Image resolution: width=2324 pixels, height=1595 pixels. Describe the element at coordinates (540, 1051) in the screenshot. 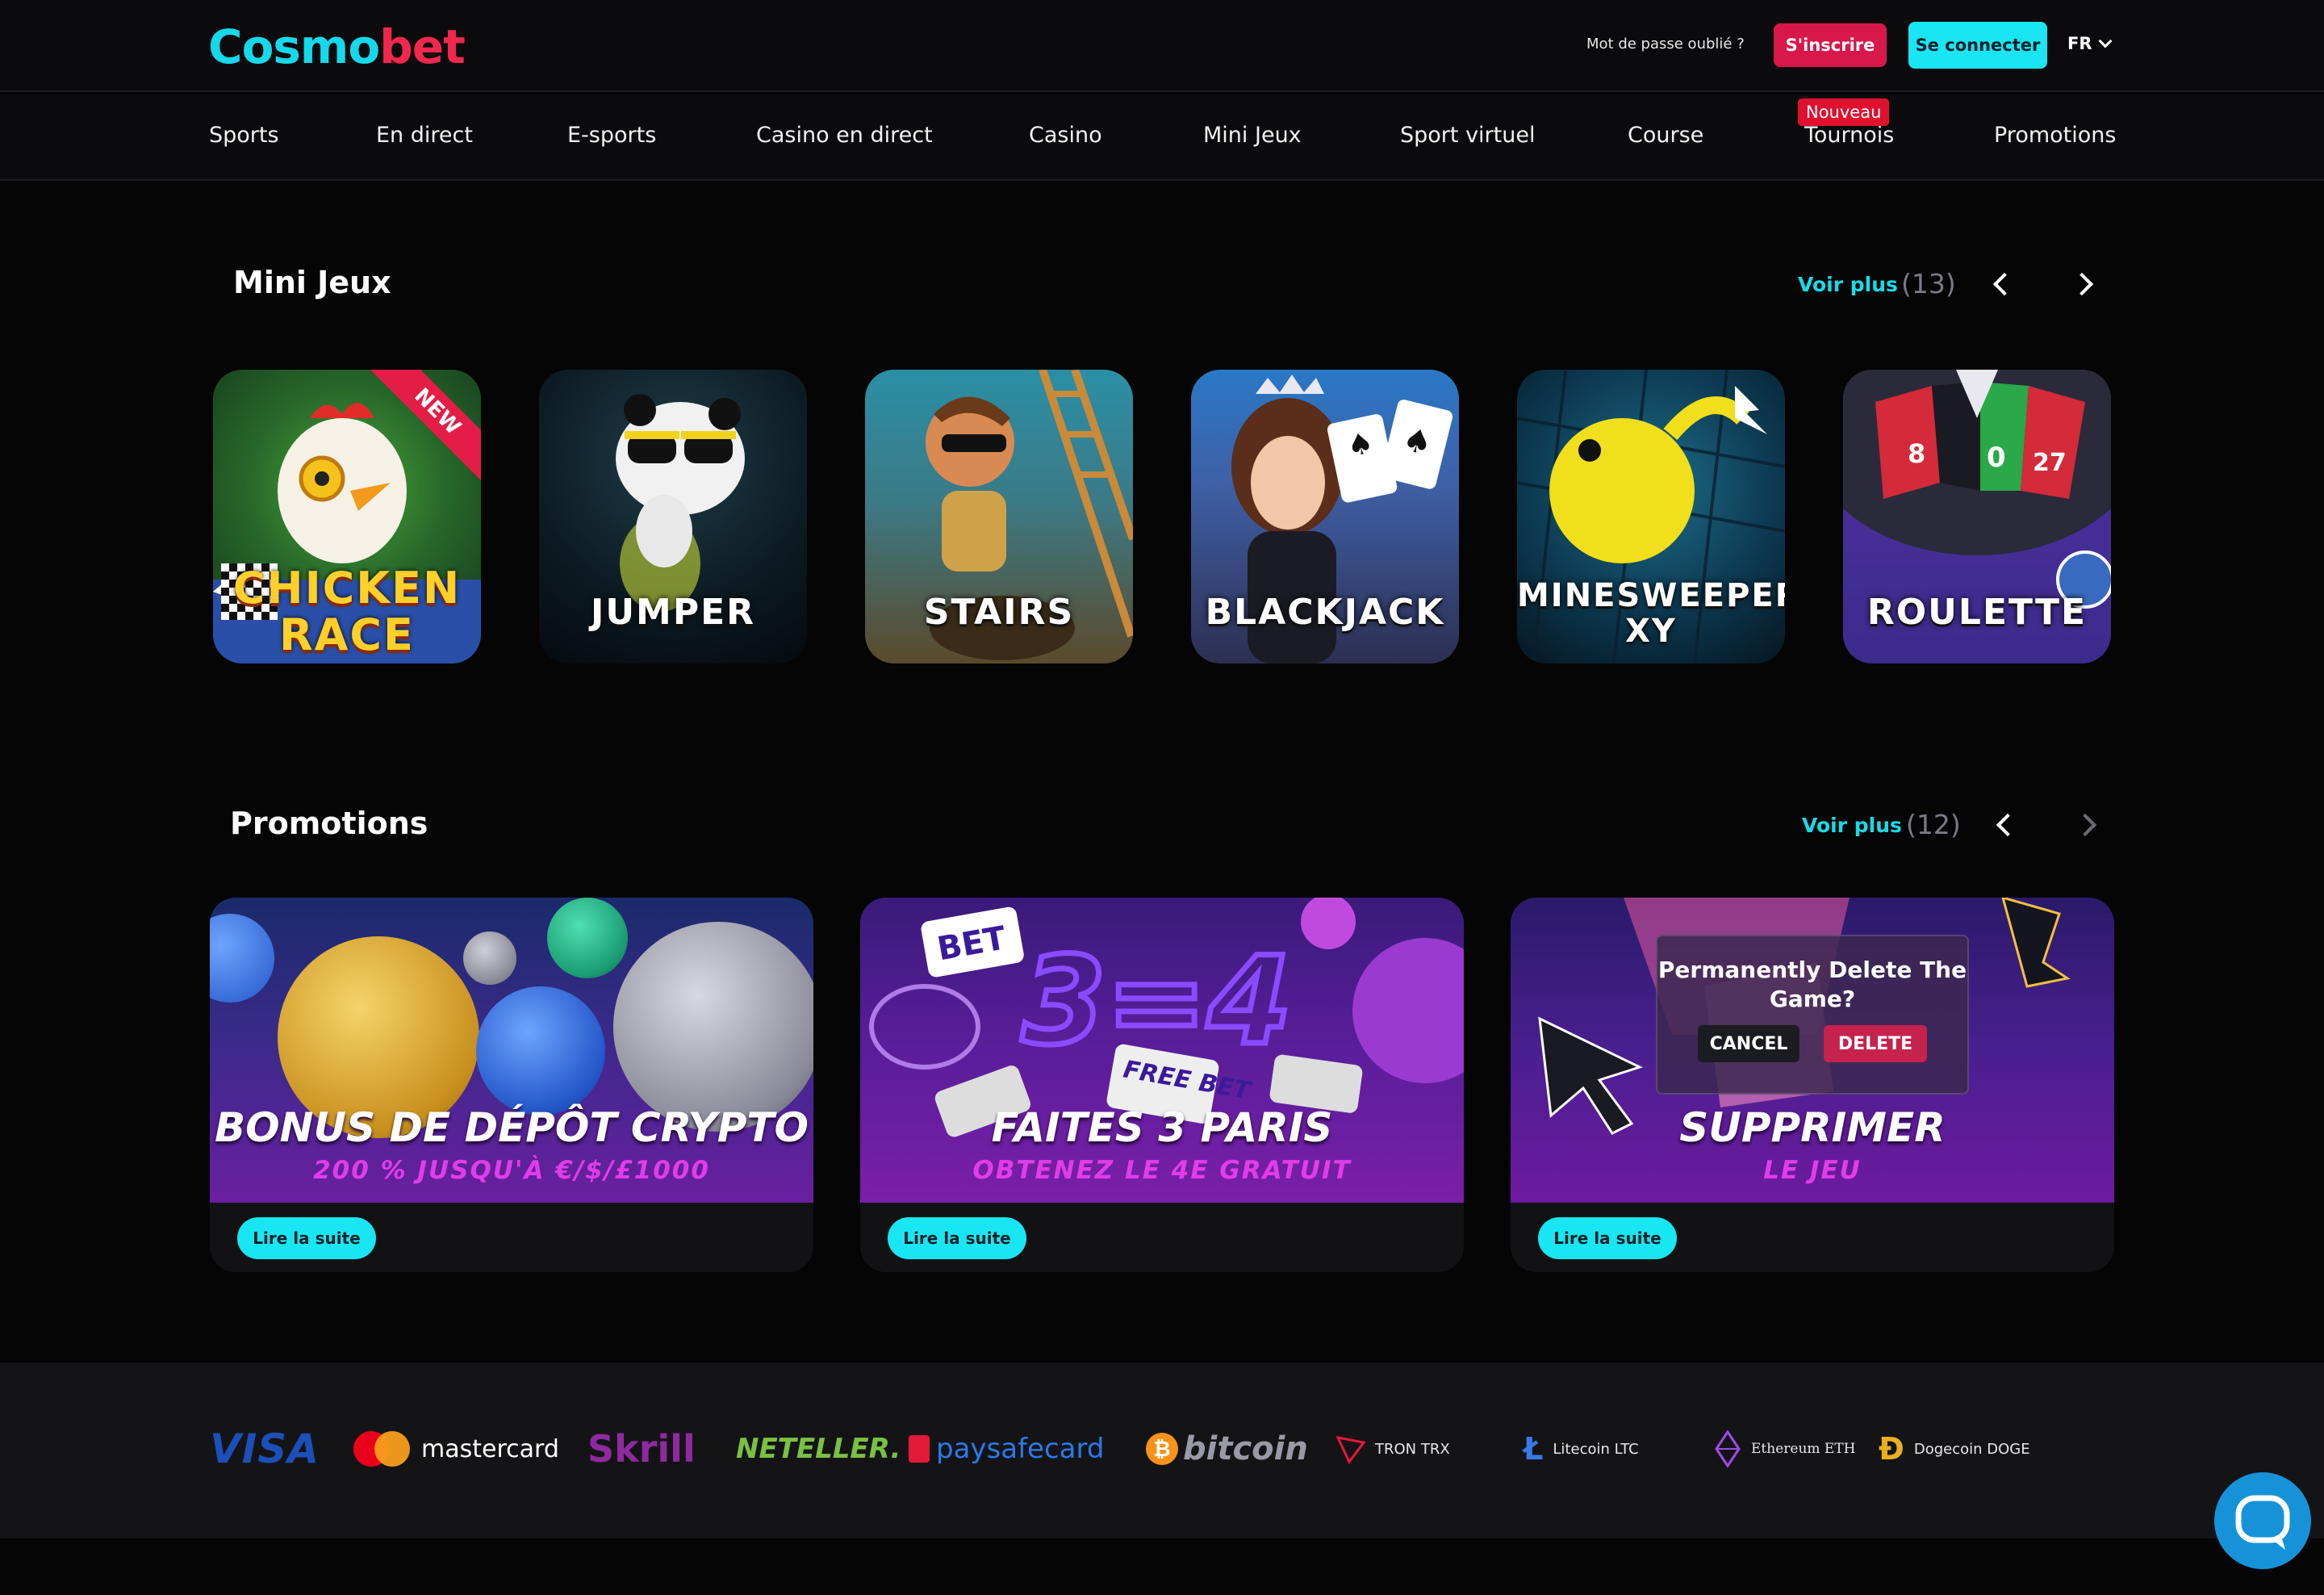

I see `litecoin-coin-icon` at that location.